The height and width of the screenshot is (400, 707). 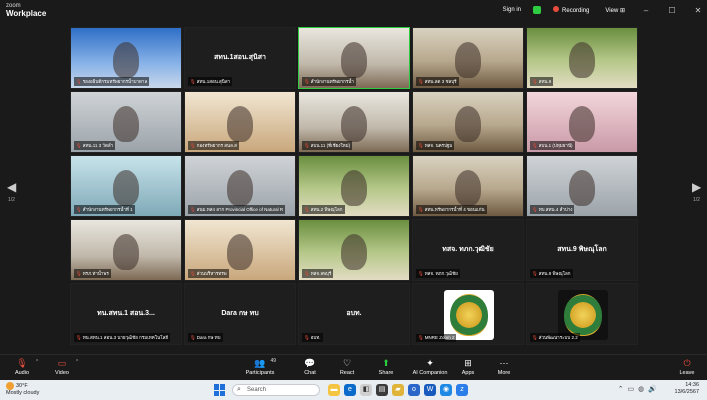 I want to click on participant-name: ทสจ. นครปฐม, so click(x=438, y=145).